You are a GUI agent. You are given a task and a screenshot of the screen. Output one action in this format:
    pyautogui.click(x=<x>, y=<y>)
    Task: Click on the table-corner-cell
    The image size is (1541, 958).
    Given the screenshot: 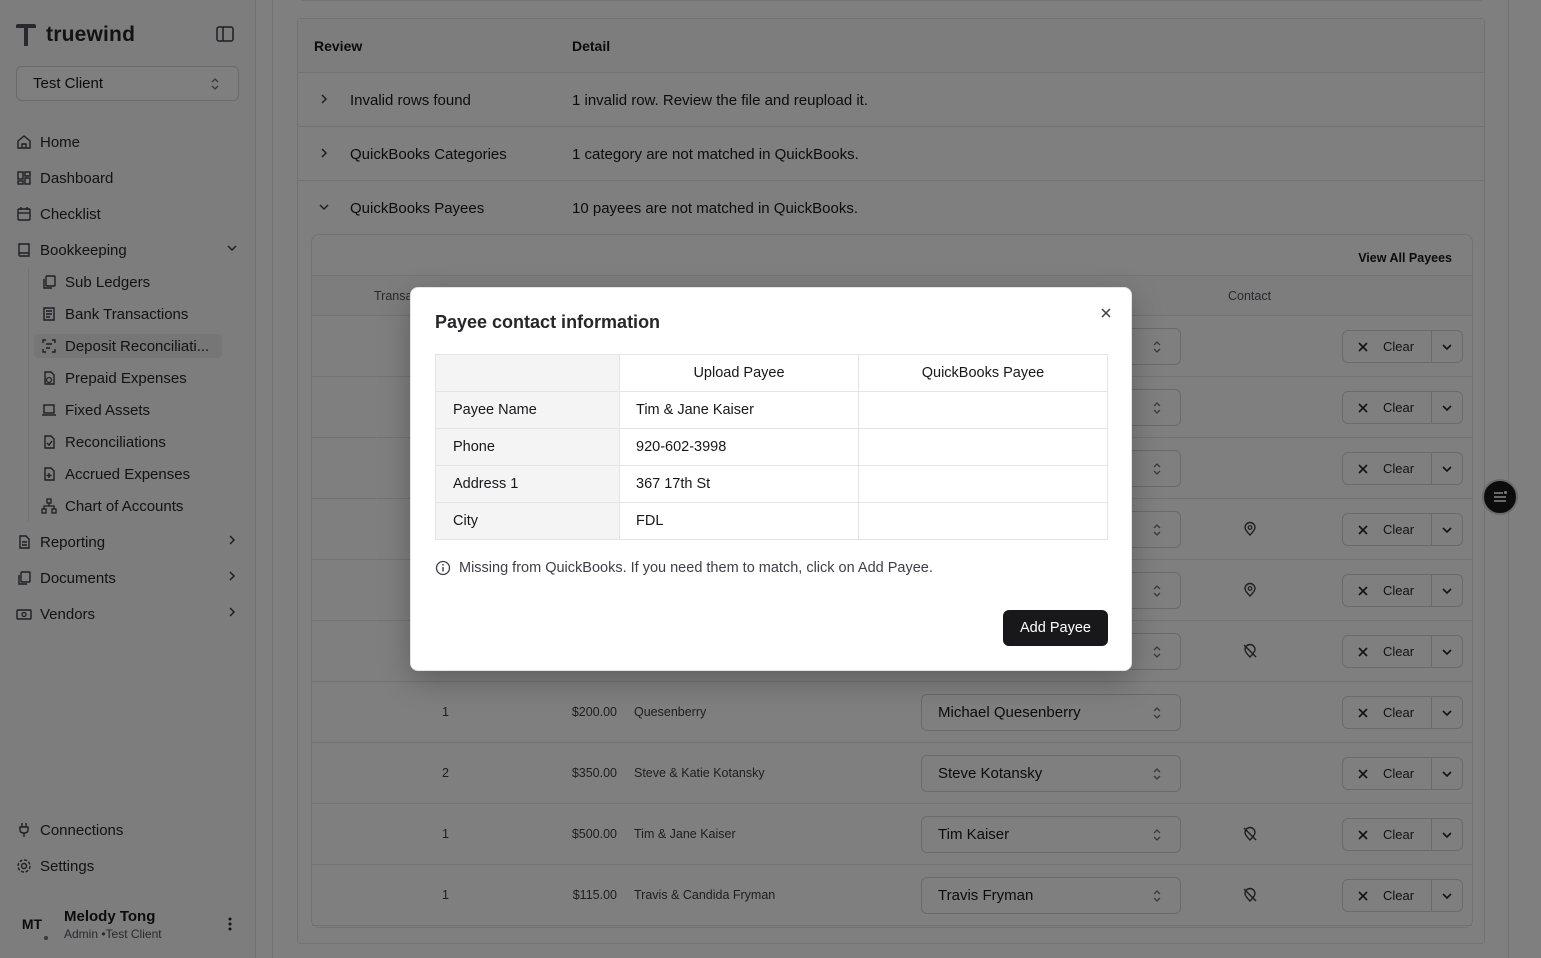 What is the action you would take?
    pyautogui.click(x=527, y=373)
    